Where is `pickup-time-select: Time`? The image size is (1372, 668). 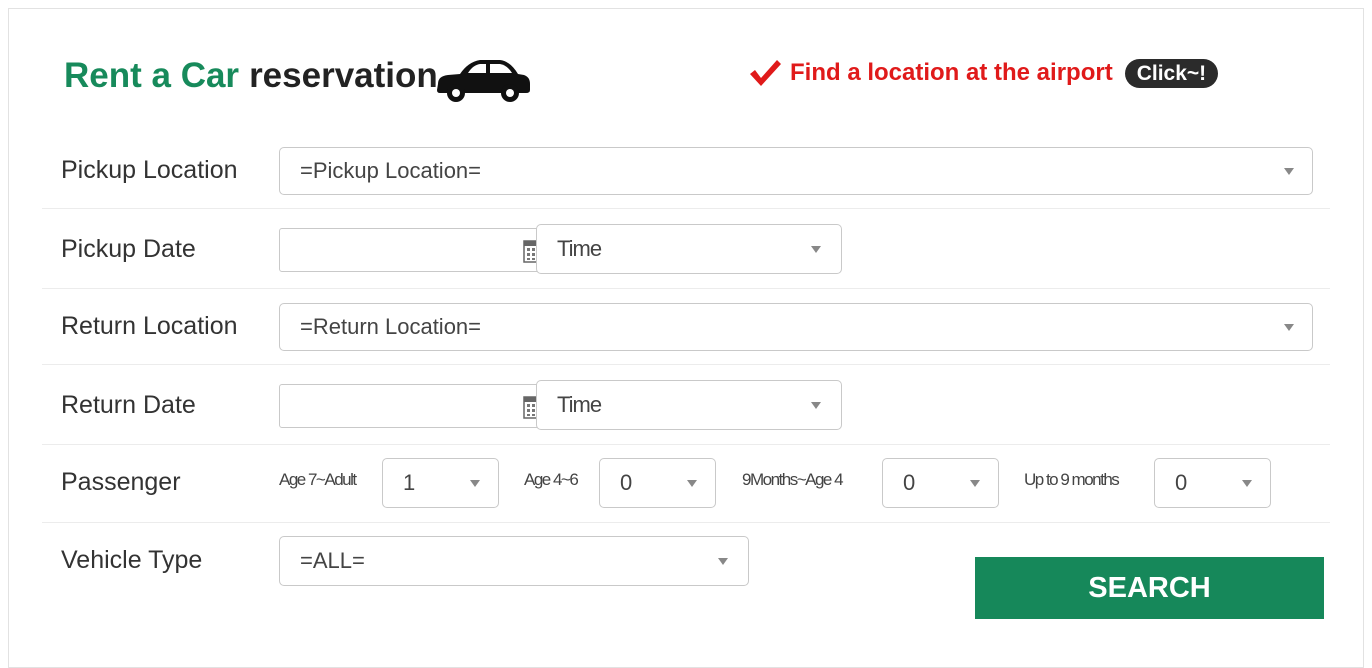 pickup-time-select: Time is located at coordinates (689, 249).